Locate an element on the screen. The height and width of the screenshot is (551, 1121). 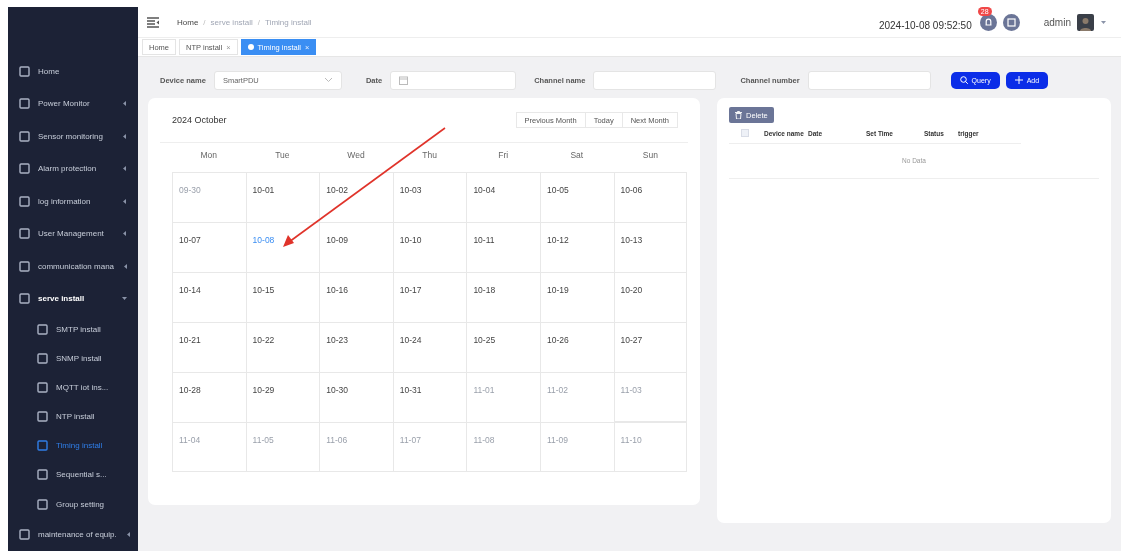
day-cell: 10-24 is located at coordinates (429, 347).